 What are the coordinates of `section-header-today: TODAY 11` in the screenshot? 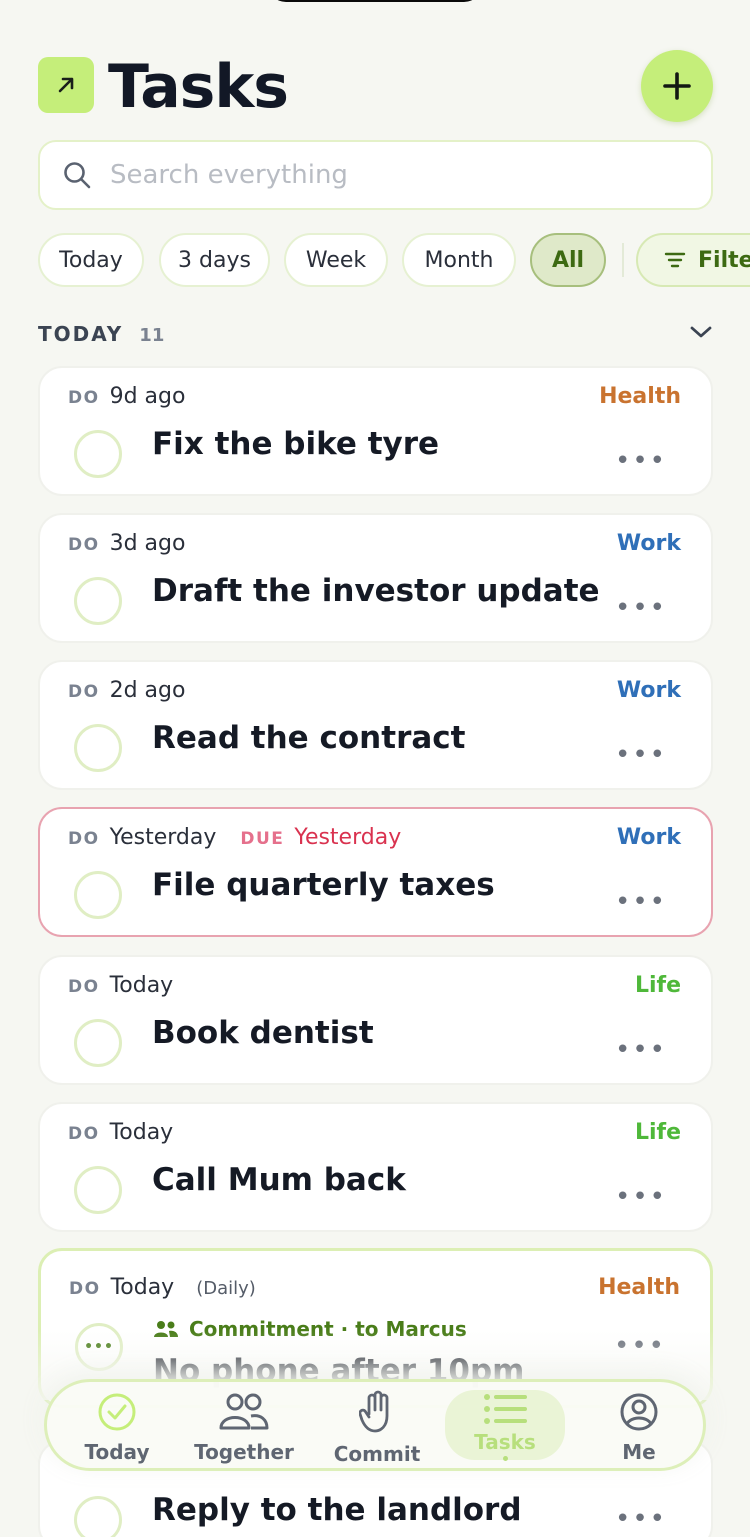 It's located at (375, 337).